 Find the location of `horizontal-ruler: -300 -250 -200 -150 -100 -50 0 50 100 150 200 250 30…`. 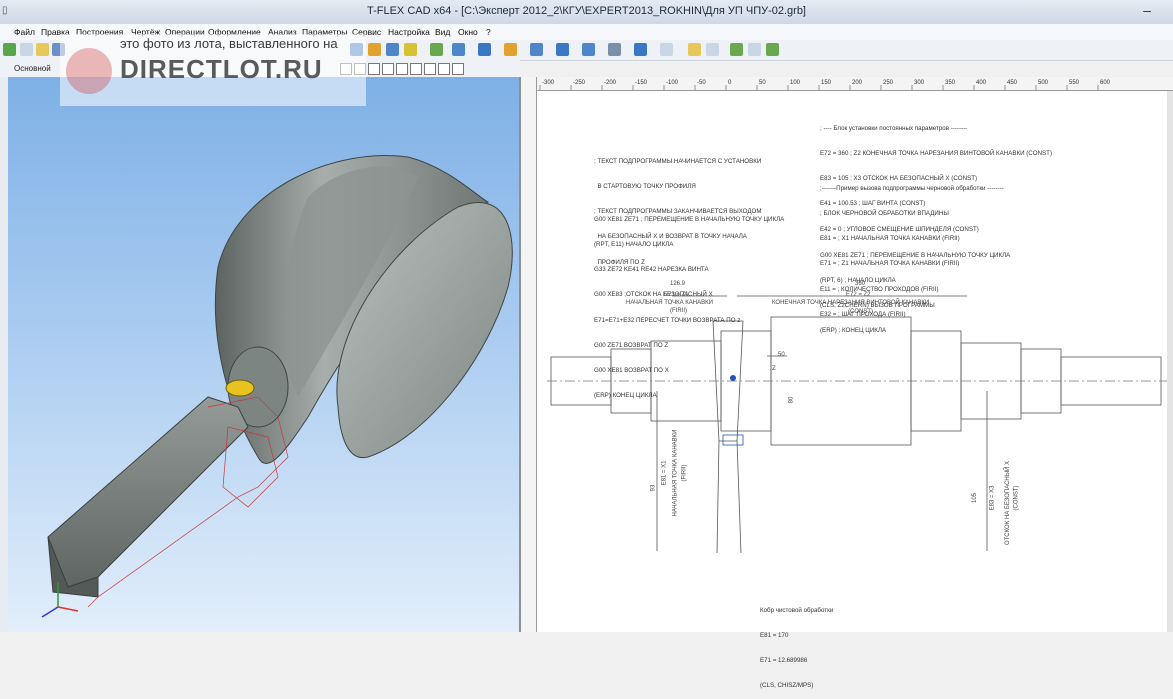

horizontal-ruler: -300 -250 -200 -150 -100 -50 0 50 100 150 200 250 30… is located at coordinates (854, 84).